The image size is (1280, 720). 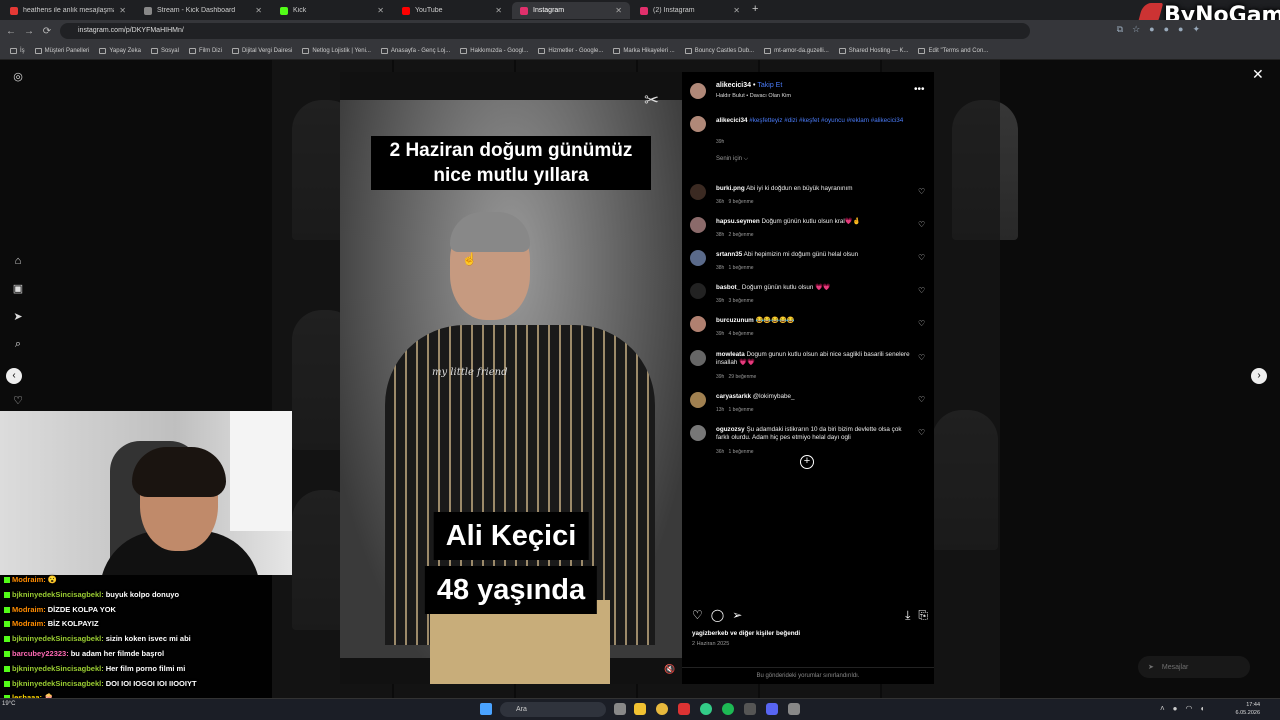 I want to click on taskbar-search: Ara, so click(x=553, y=709).